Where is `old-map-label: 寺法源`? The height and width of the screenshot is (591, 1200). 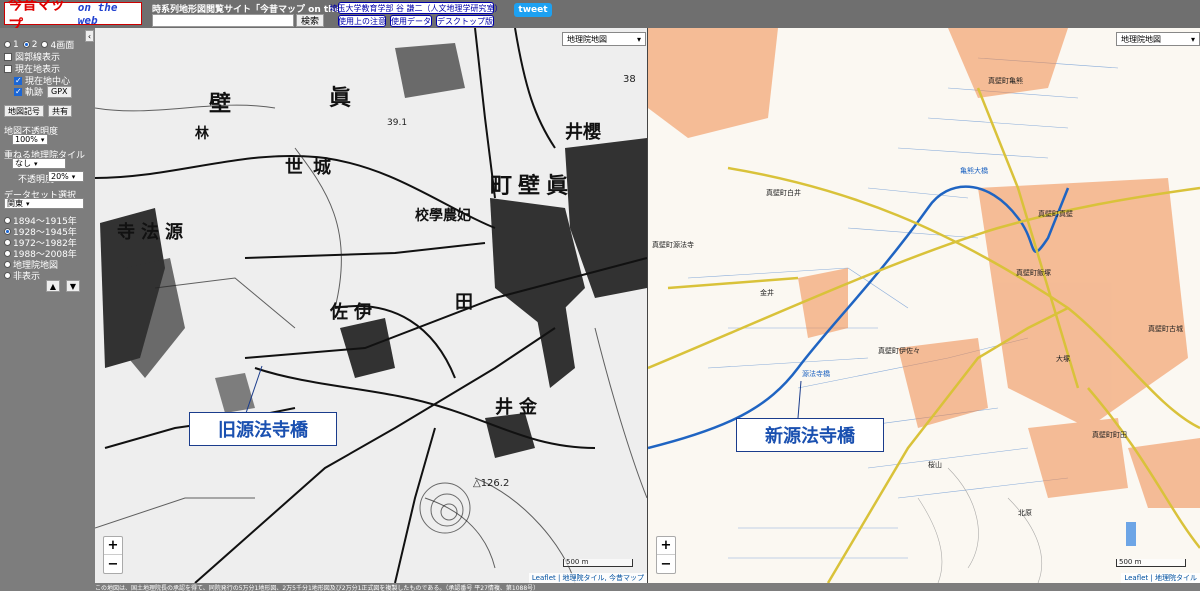
old-map-label: 寺法源 is located at coordinates (153, 232).